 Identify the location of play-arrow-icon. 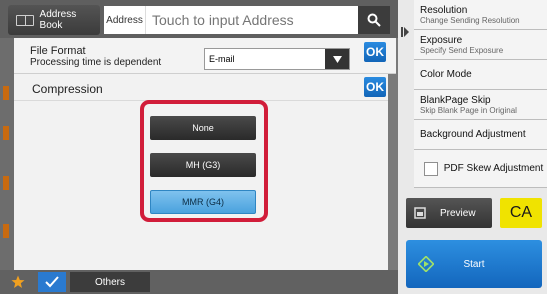
(405, 32).